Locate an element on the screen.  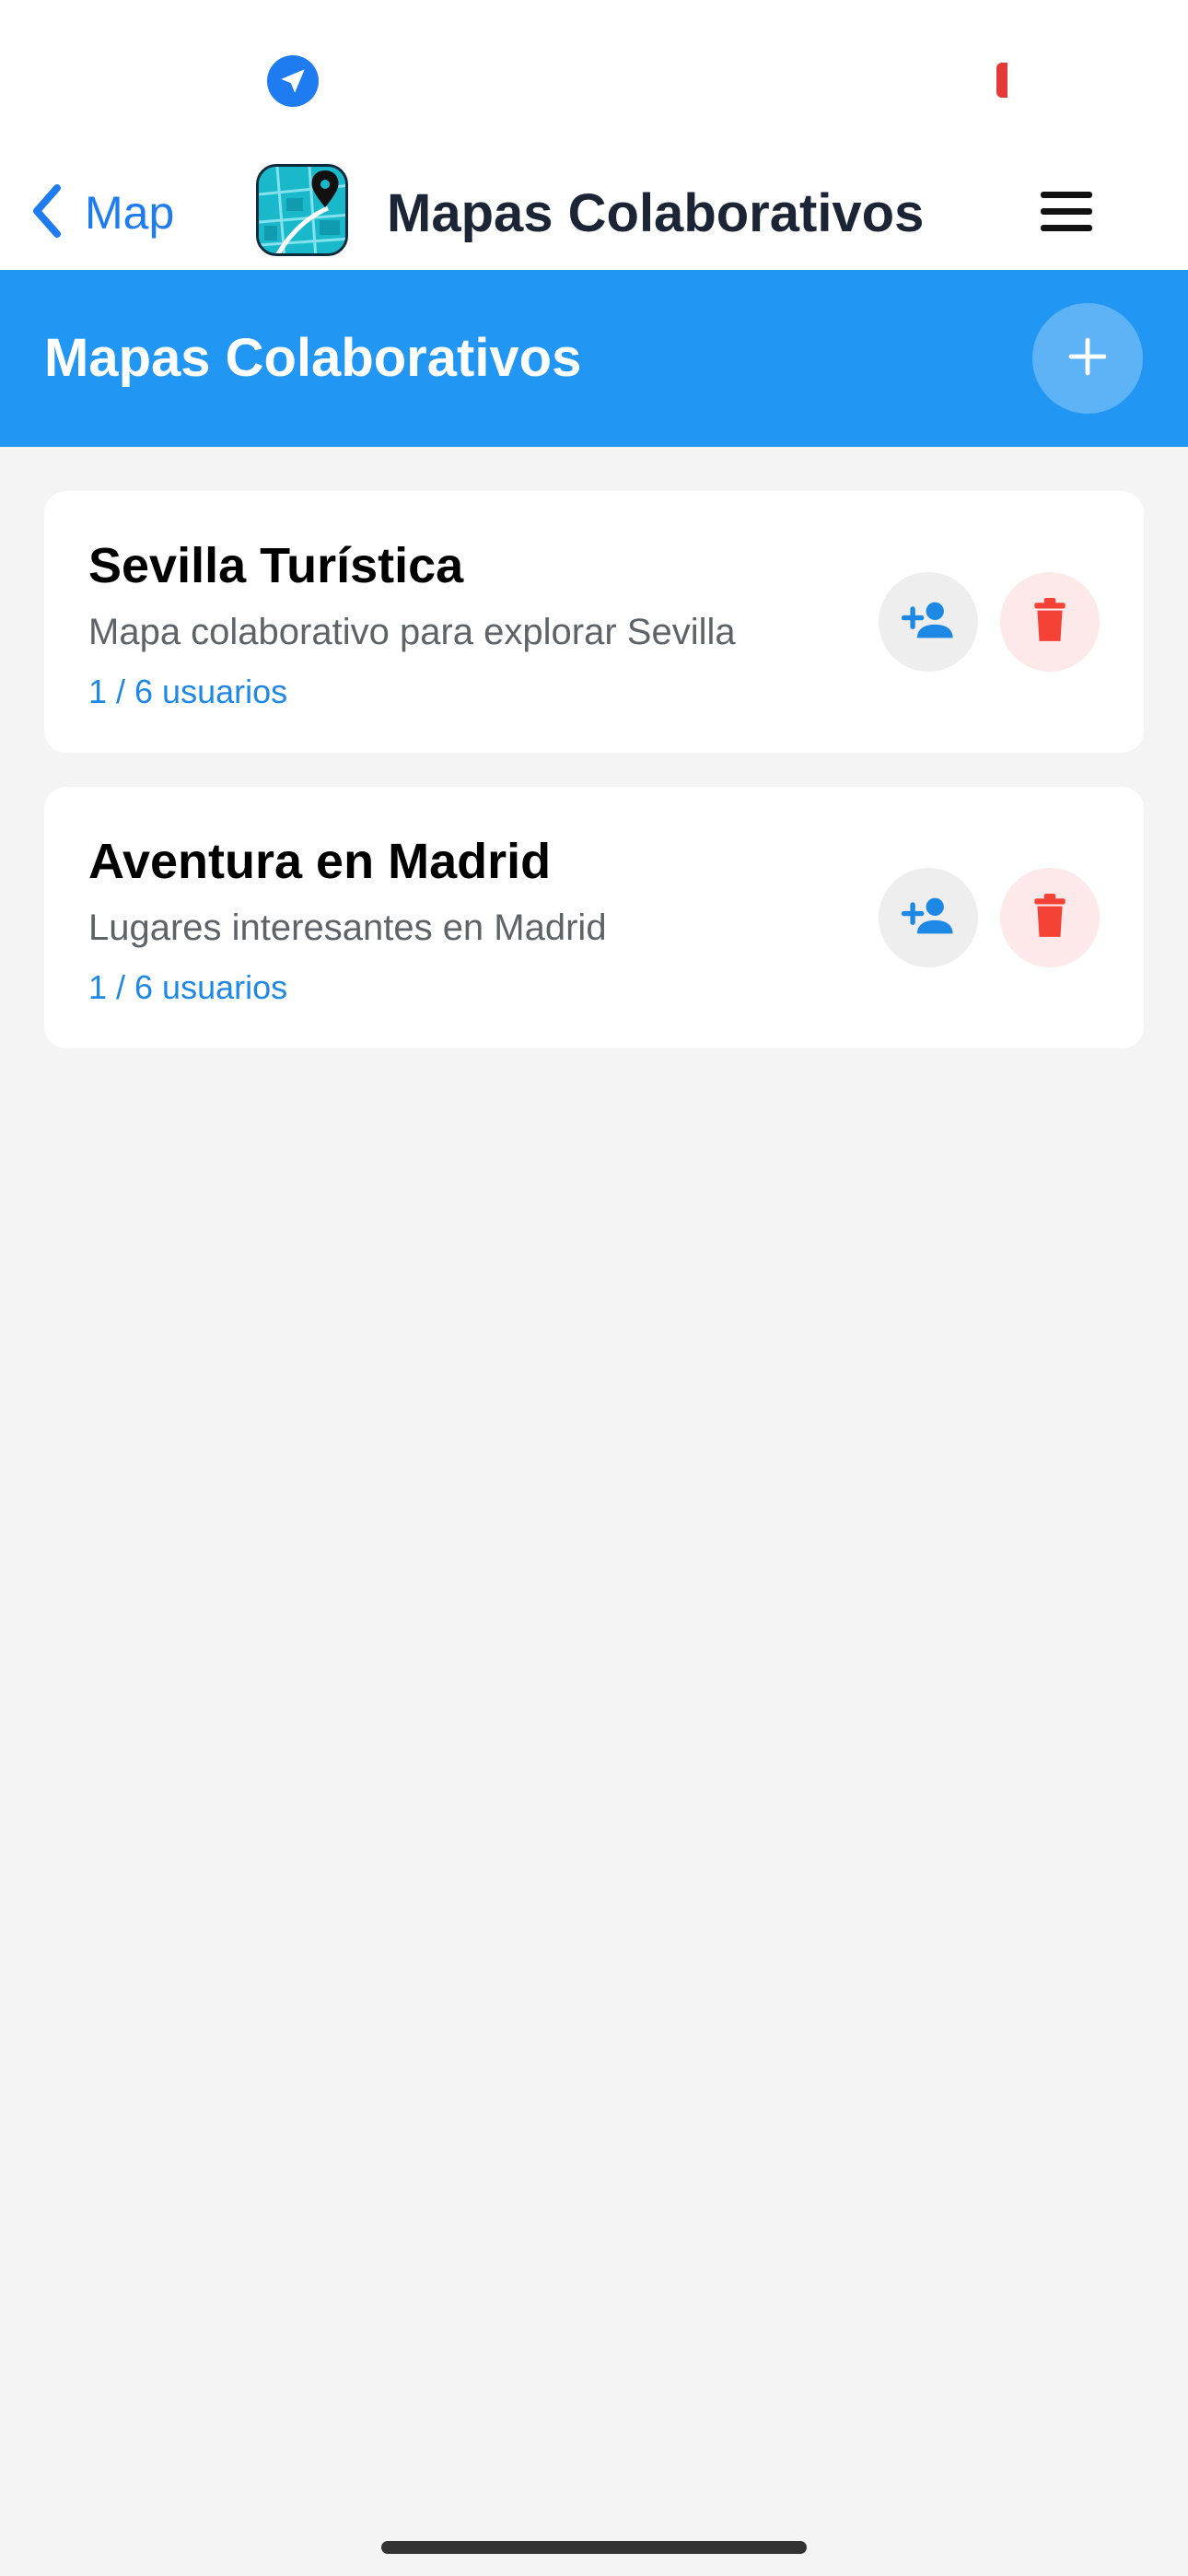
add-map-button is located at coordinates (1087, 358).